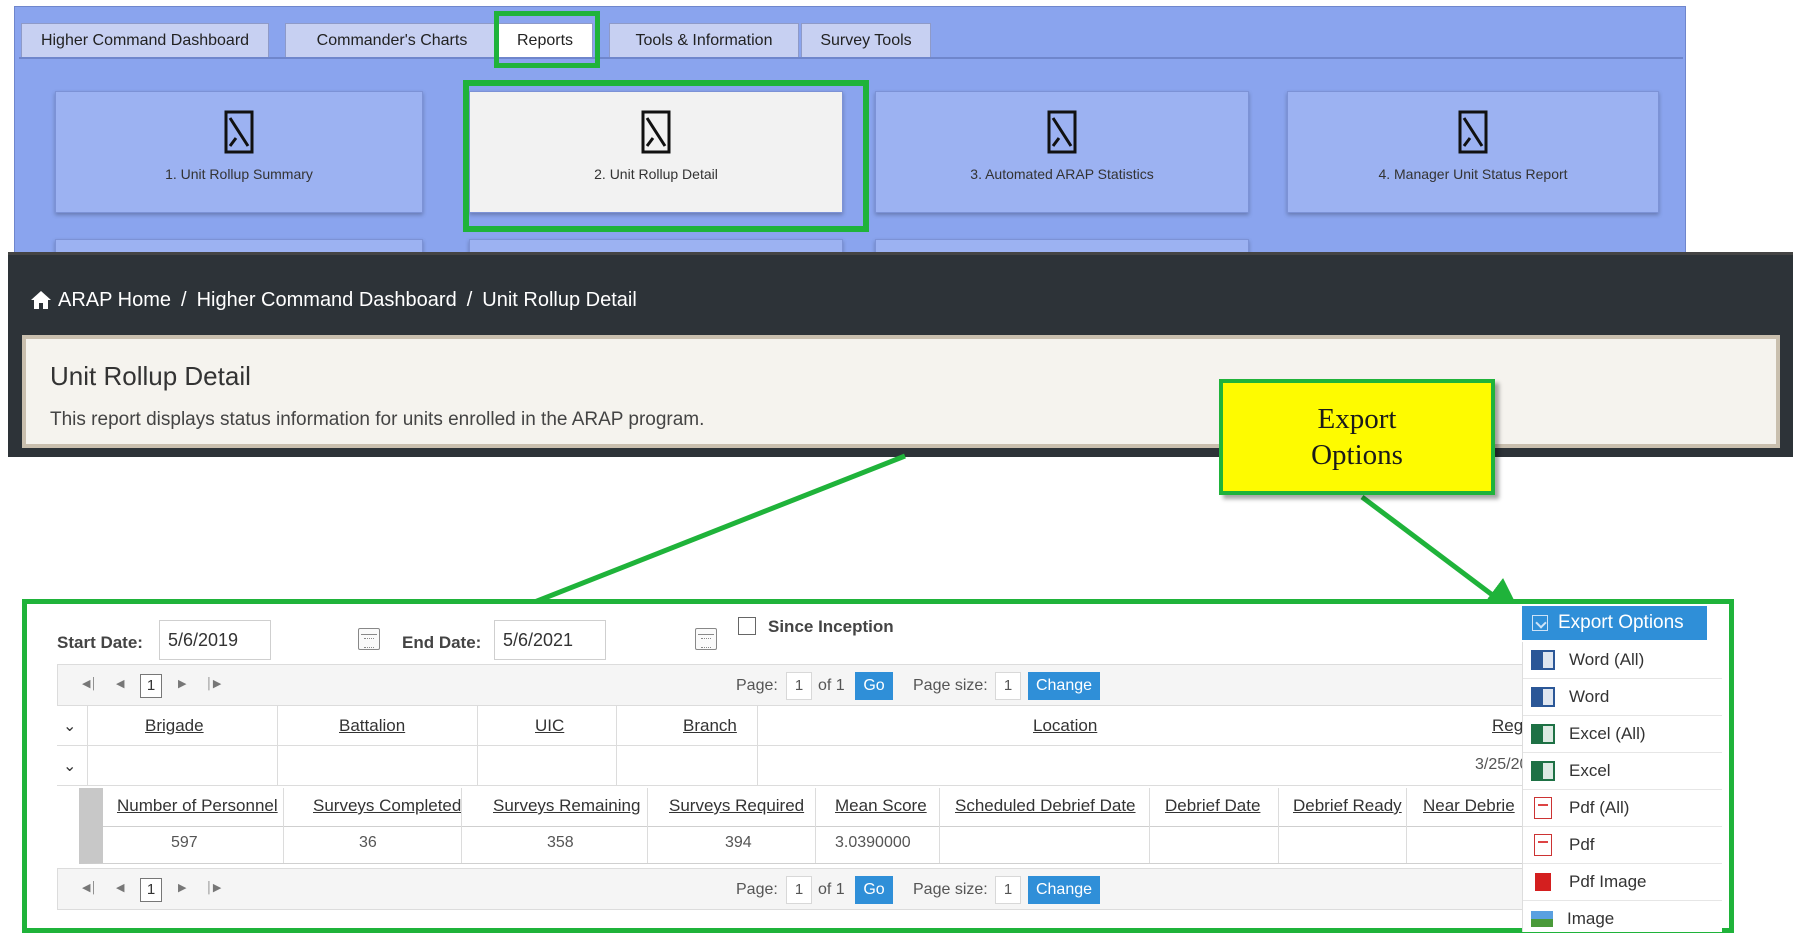 This screenshot has width=1793, height=937. Describe the element at coordinates (1542, 919) in the screenshot. I see `image-icon` at that location.